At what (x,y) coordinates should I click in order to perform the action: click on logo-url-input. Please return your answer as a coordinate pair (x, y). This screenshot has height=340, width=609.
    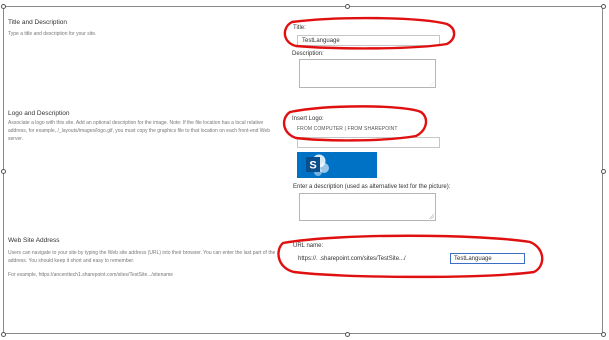
    Looking at the image, I should click on (368, 142).